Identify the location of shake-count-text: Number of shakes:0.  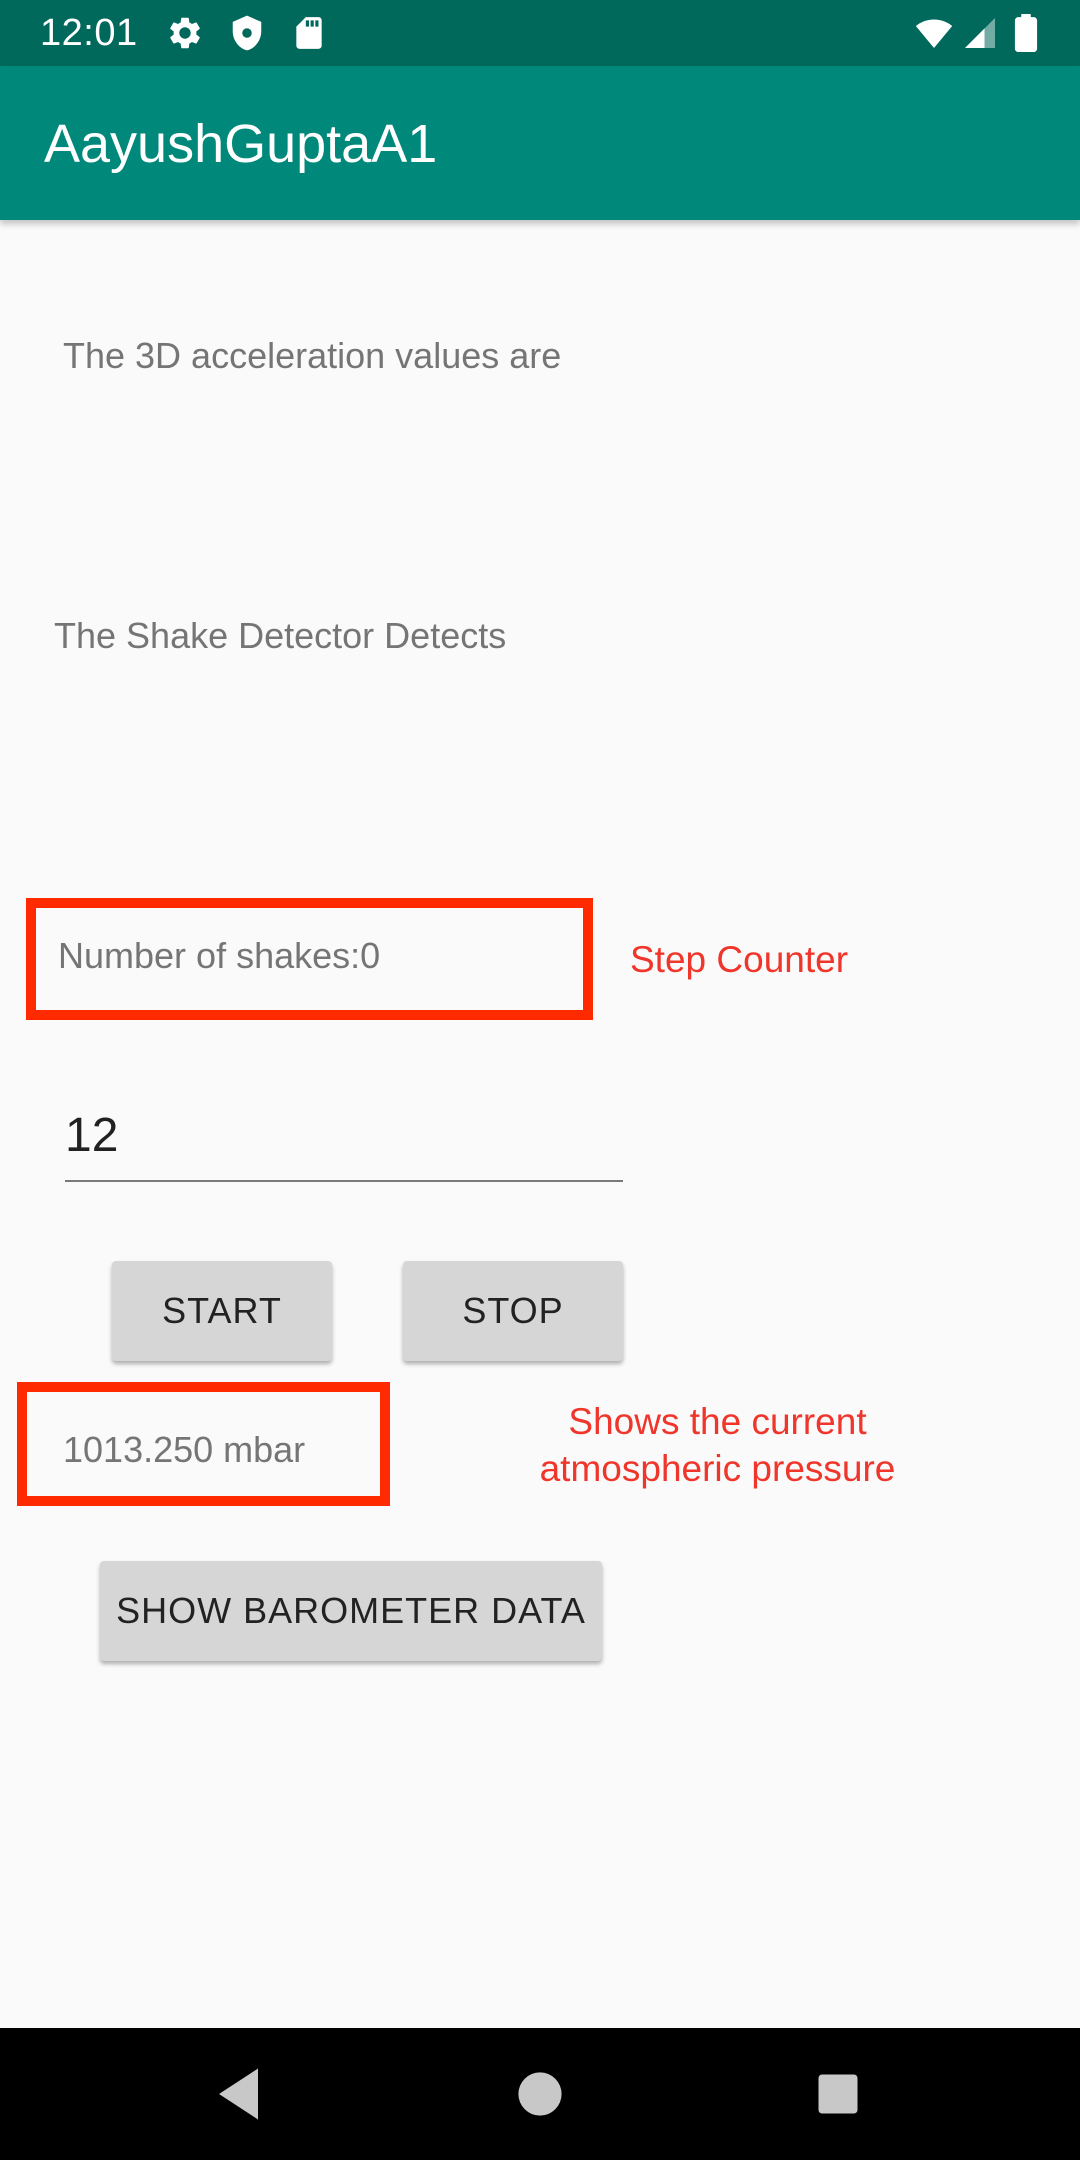
(219, 955).